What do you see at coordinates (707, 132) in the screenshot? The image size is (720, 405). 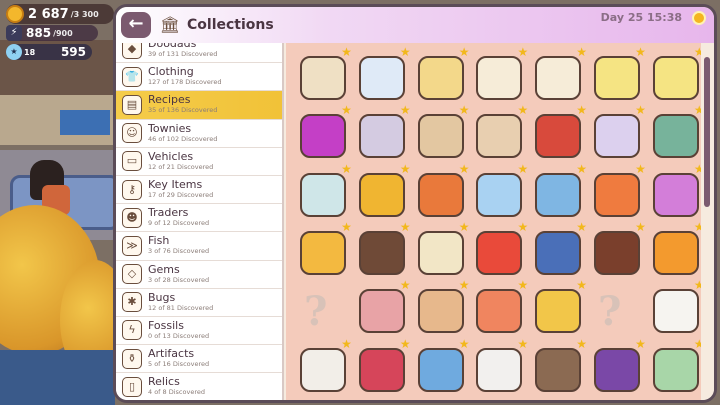 I see `scrollbar-thumb` at bounding box center [707, 132].